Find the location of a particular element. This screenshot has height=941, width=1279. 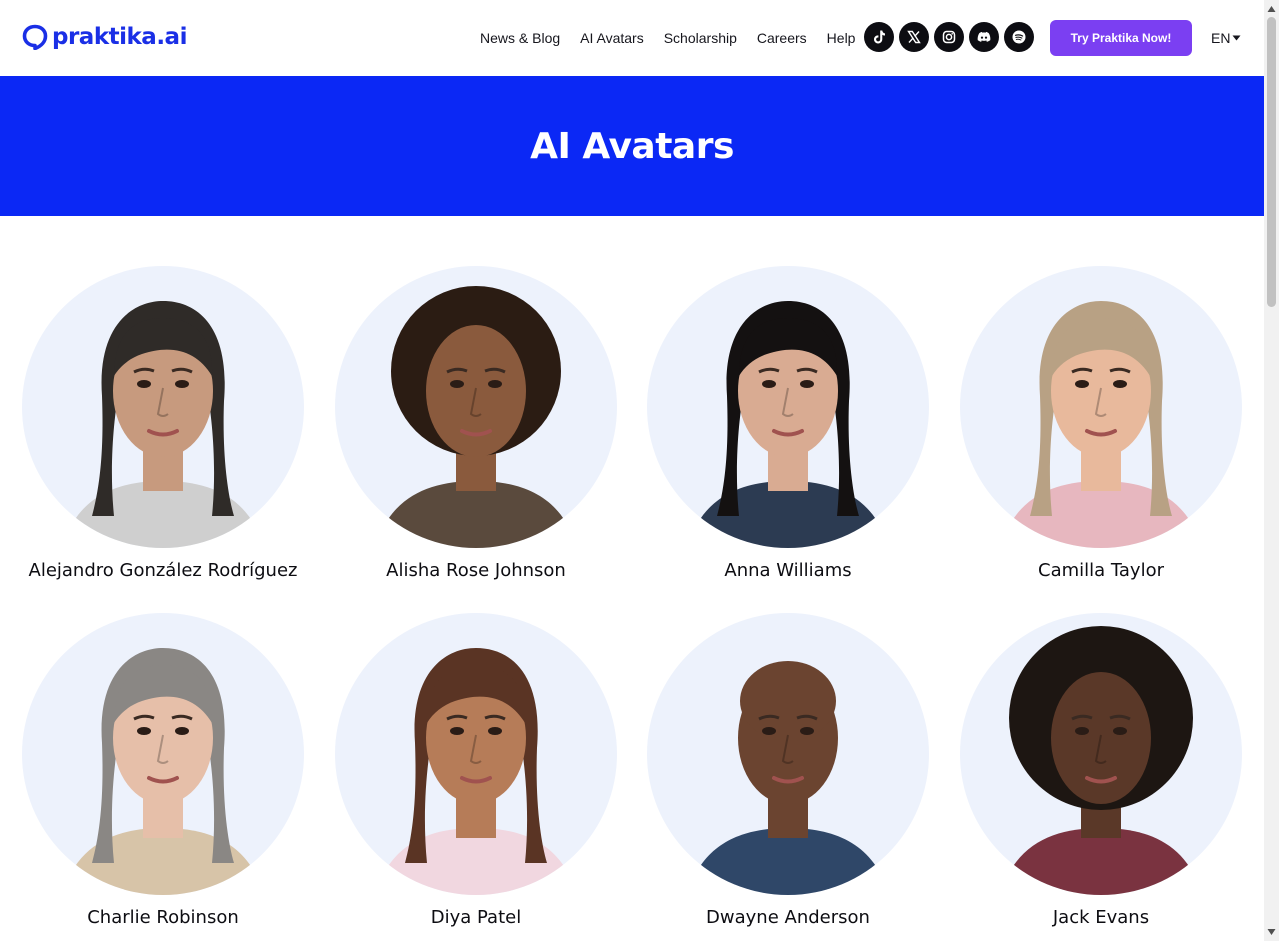

page-scrollbar is located at coordinates (1271, 470).